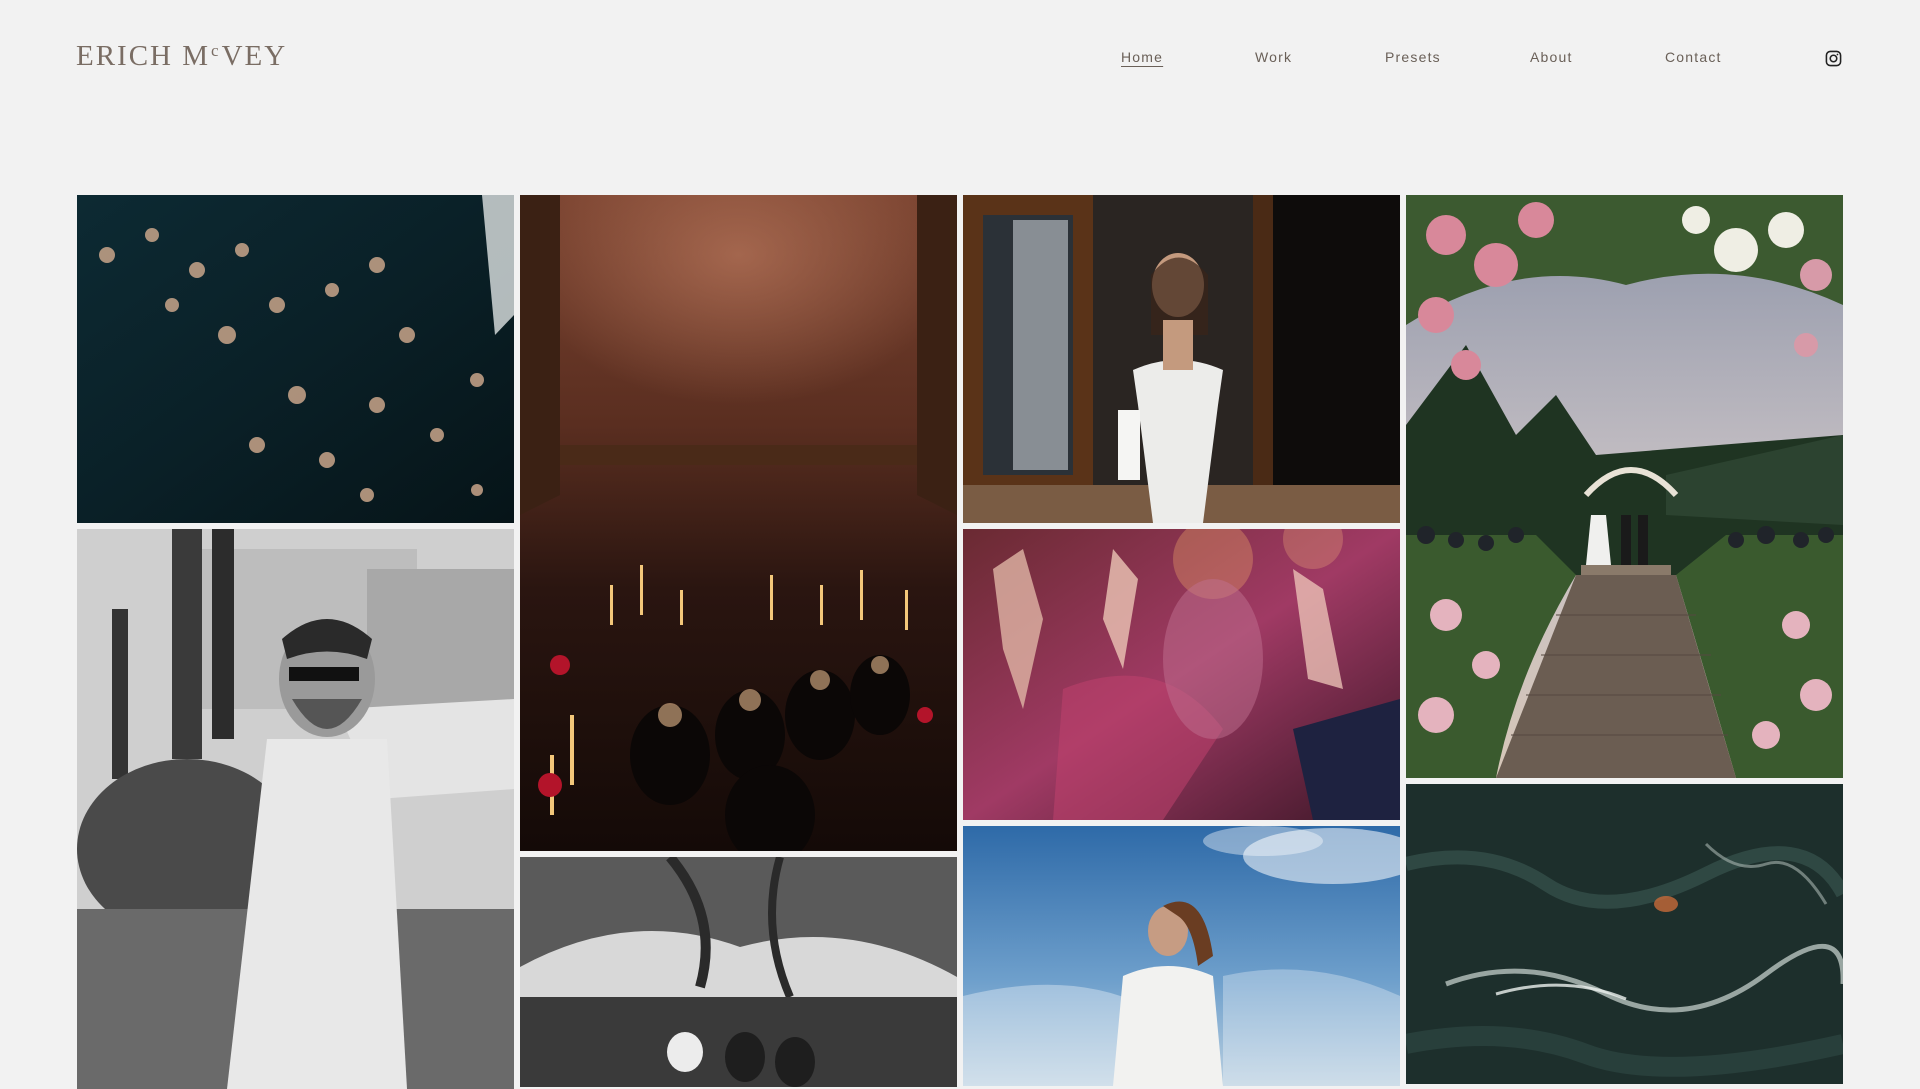 This screenshot has width=1920, height=1089. What do you see at coordinates (295, 809) in the screenshot?
I see `photo-man-bw` at bounding box center [295, 809].